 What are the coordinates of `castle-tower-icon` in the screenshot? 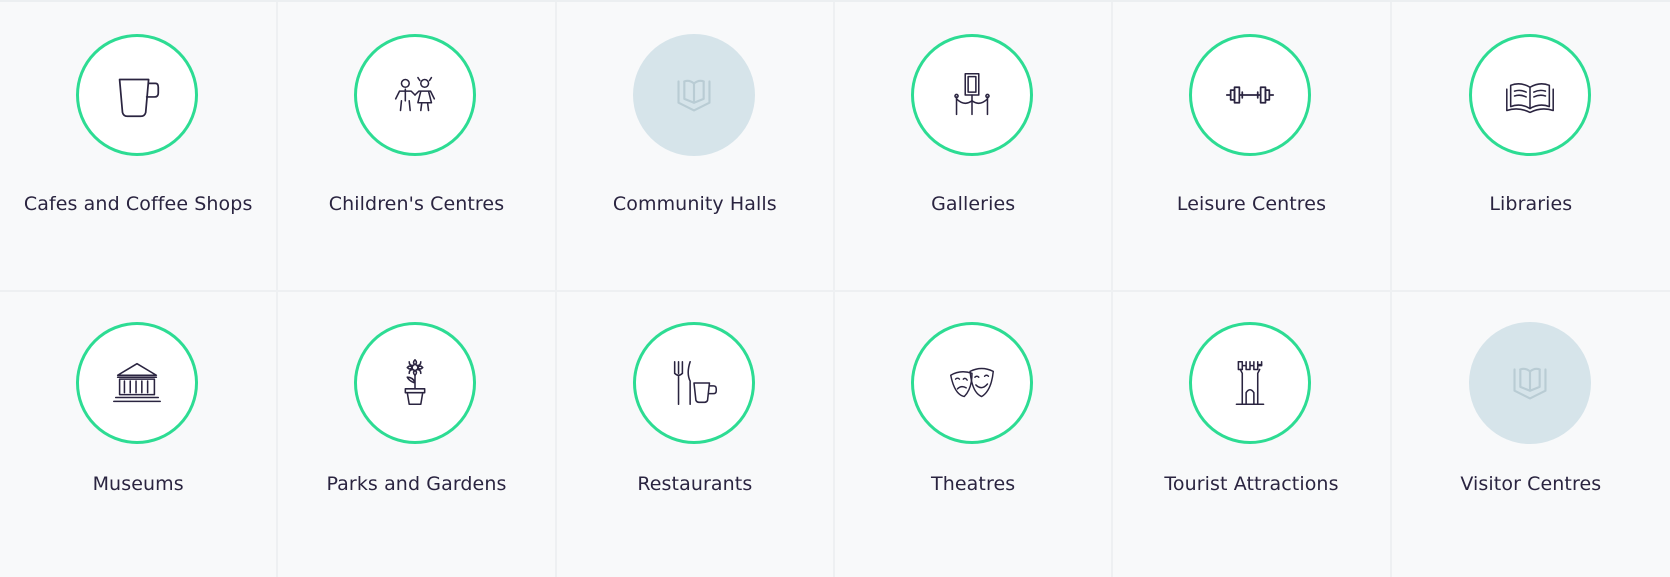 It's located at (1250, 383).